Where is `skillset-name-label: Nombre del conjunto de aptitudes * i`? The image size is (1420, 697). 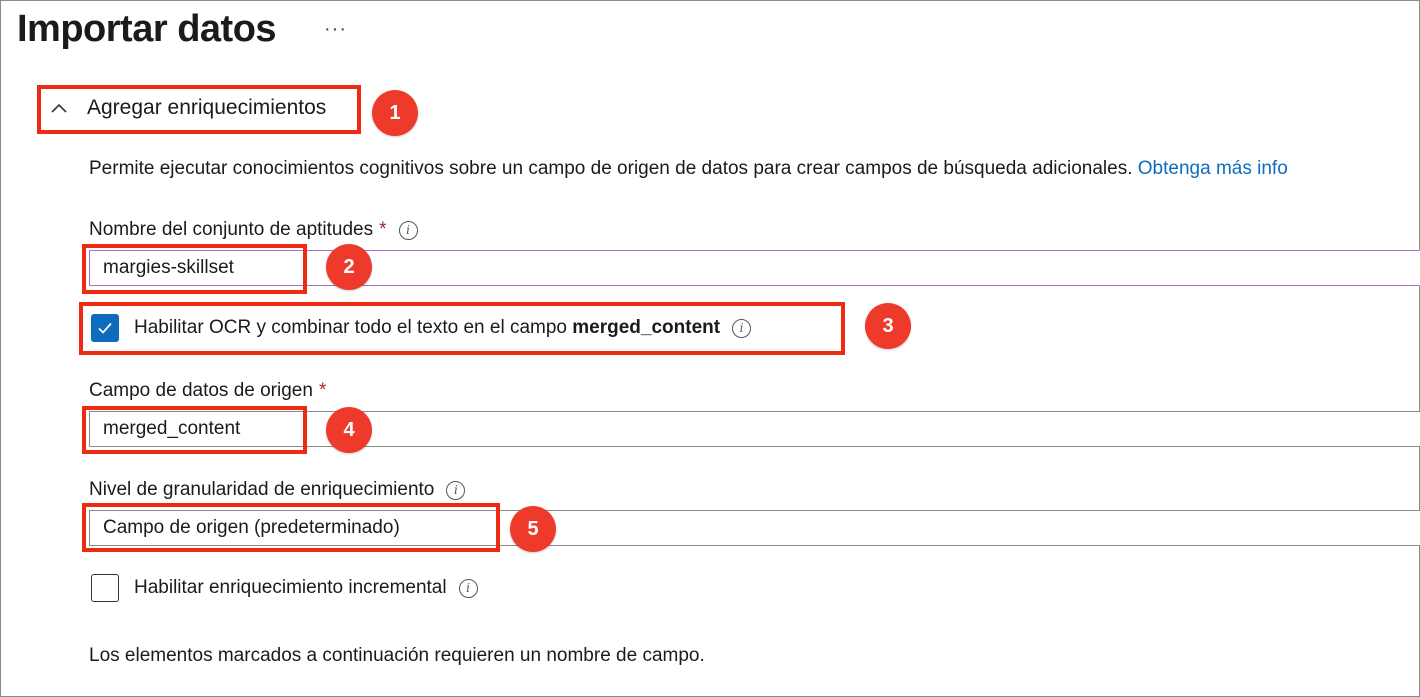
skillset-name-label: Nombre del conjunto de aptitudes * i is located at coordinates (253, 230).